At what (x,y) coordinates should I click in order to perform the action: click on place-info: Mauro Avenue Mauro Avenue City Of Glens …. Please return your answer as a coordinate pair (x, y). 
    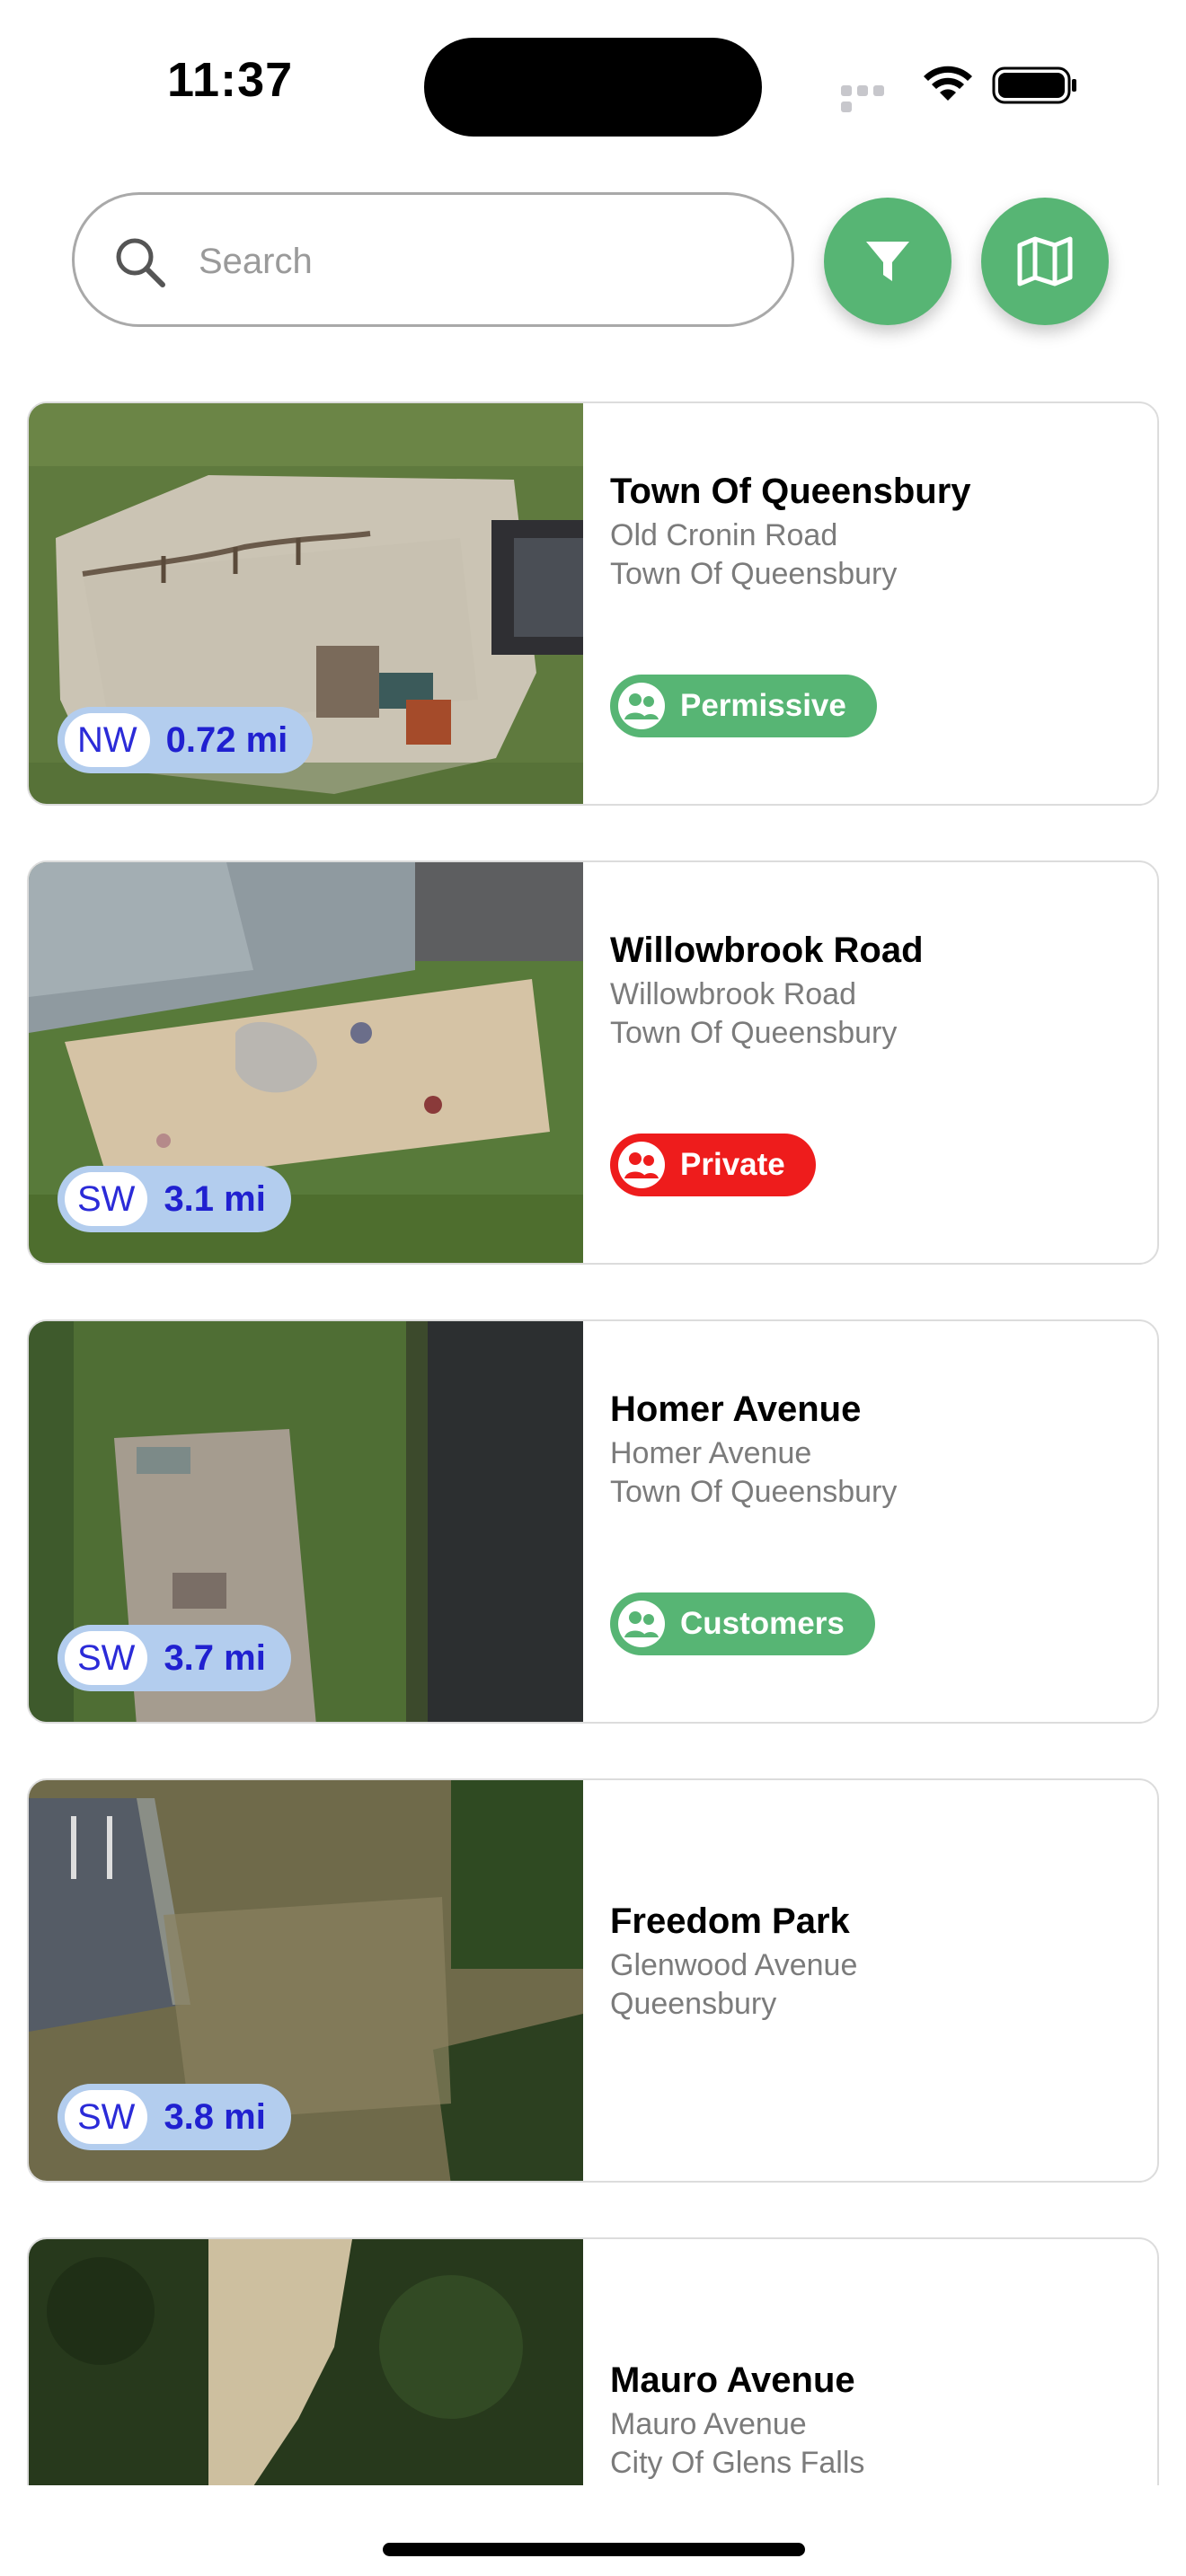
    Looking at the image, I should click on (870, 2362).